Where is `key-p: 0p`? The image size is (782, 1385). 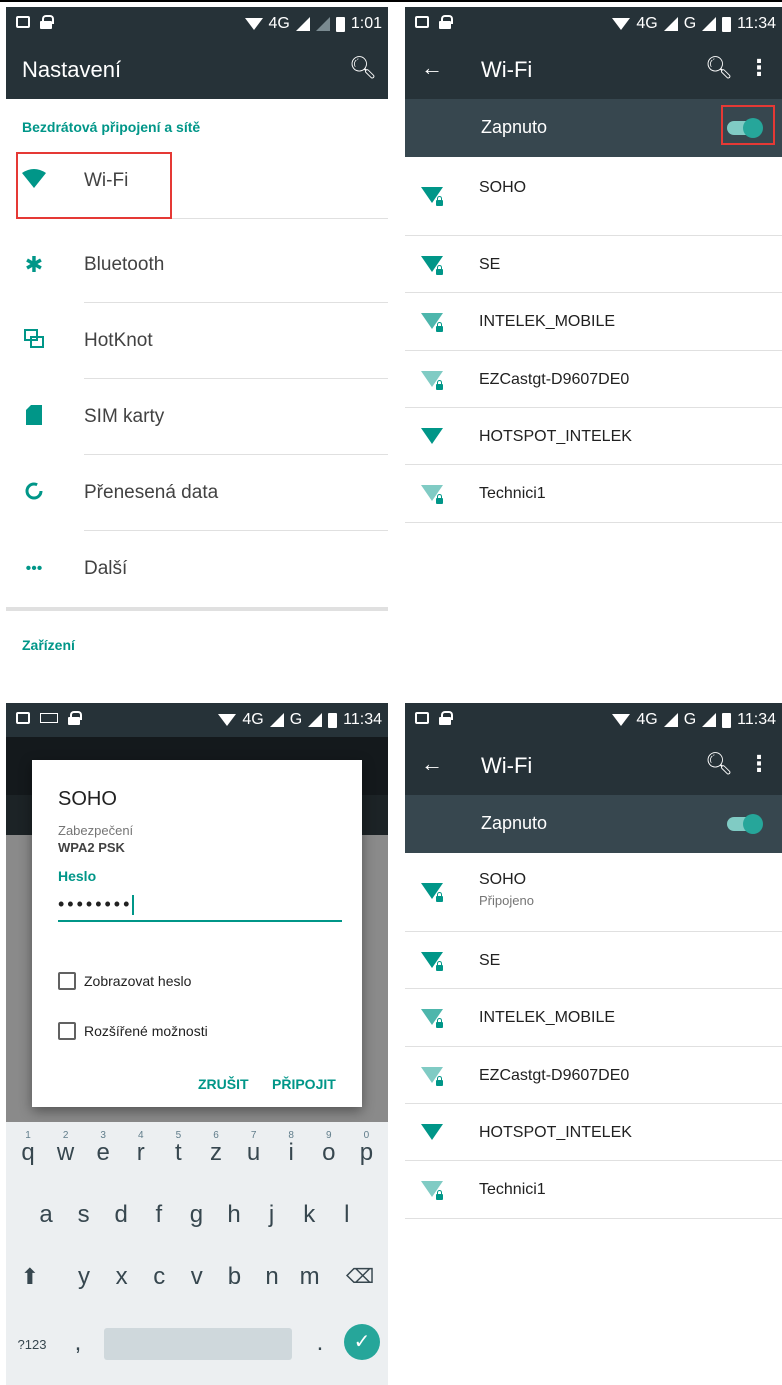 key-p: 0p is located at coordinates (366, 1153).